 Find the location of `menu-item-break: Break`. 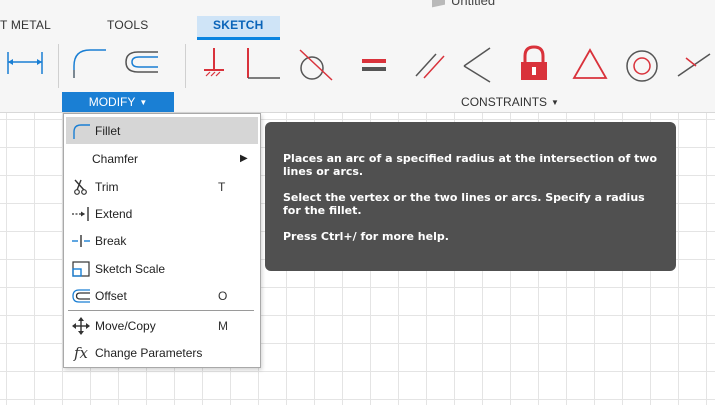

menu-item-break: Break is located at coordinates (162, 240).